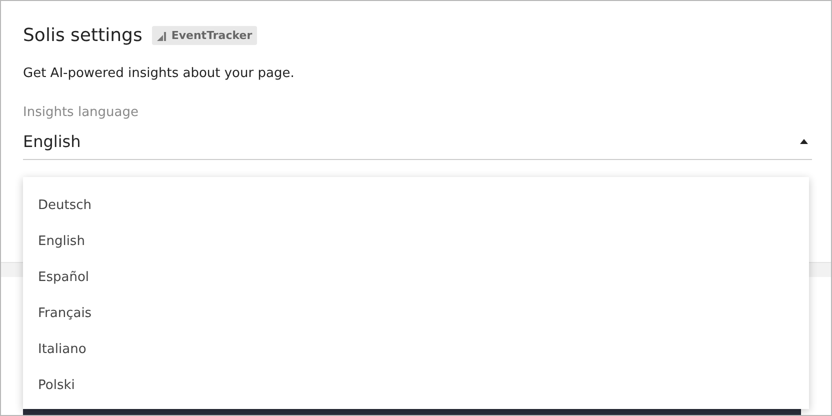  Describe the element at coordinates (162, 35) in the screenshot. I see `signal-bars-icon` at that location.